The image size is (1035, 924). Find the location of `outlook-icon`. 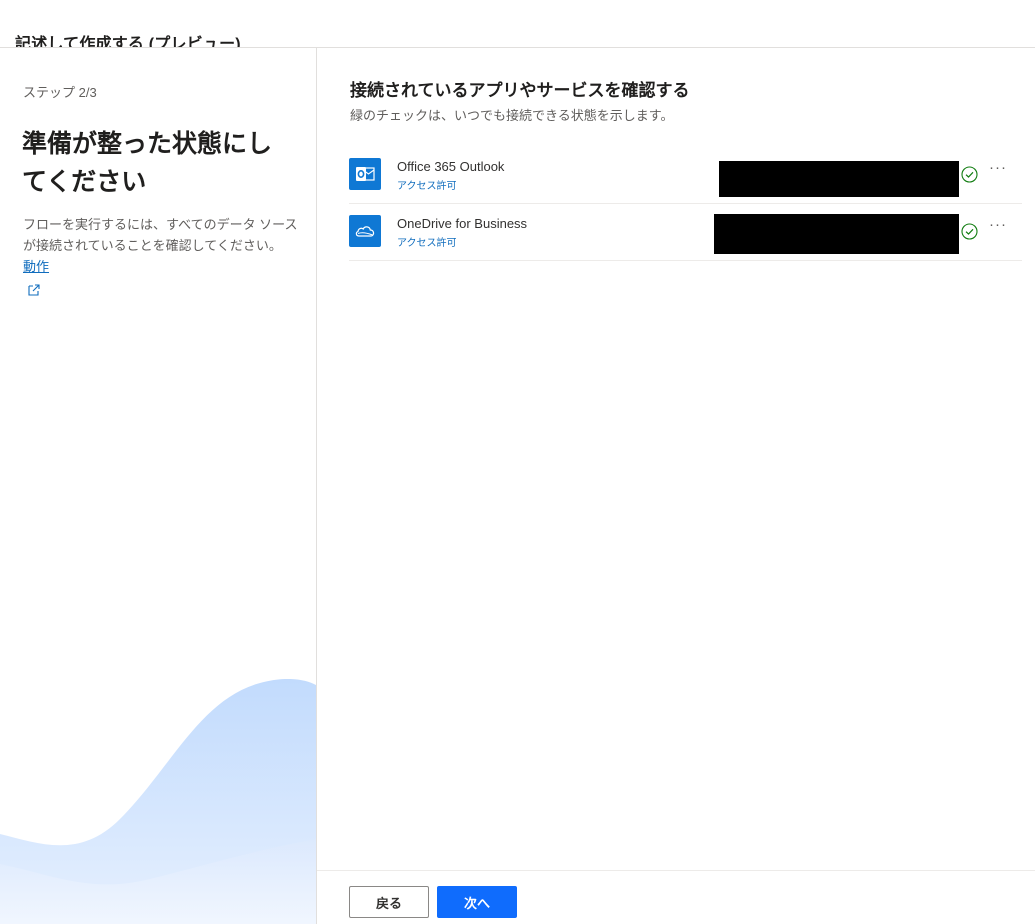

outlook-icon is located at coordinates (365, 174).